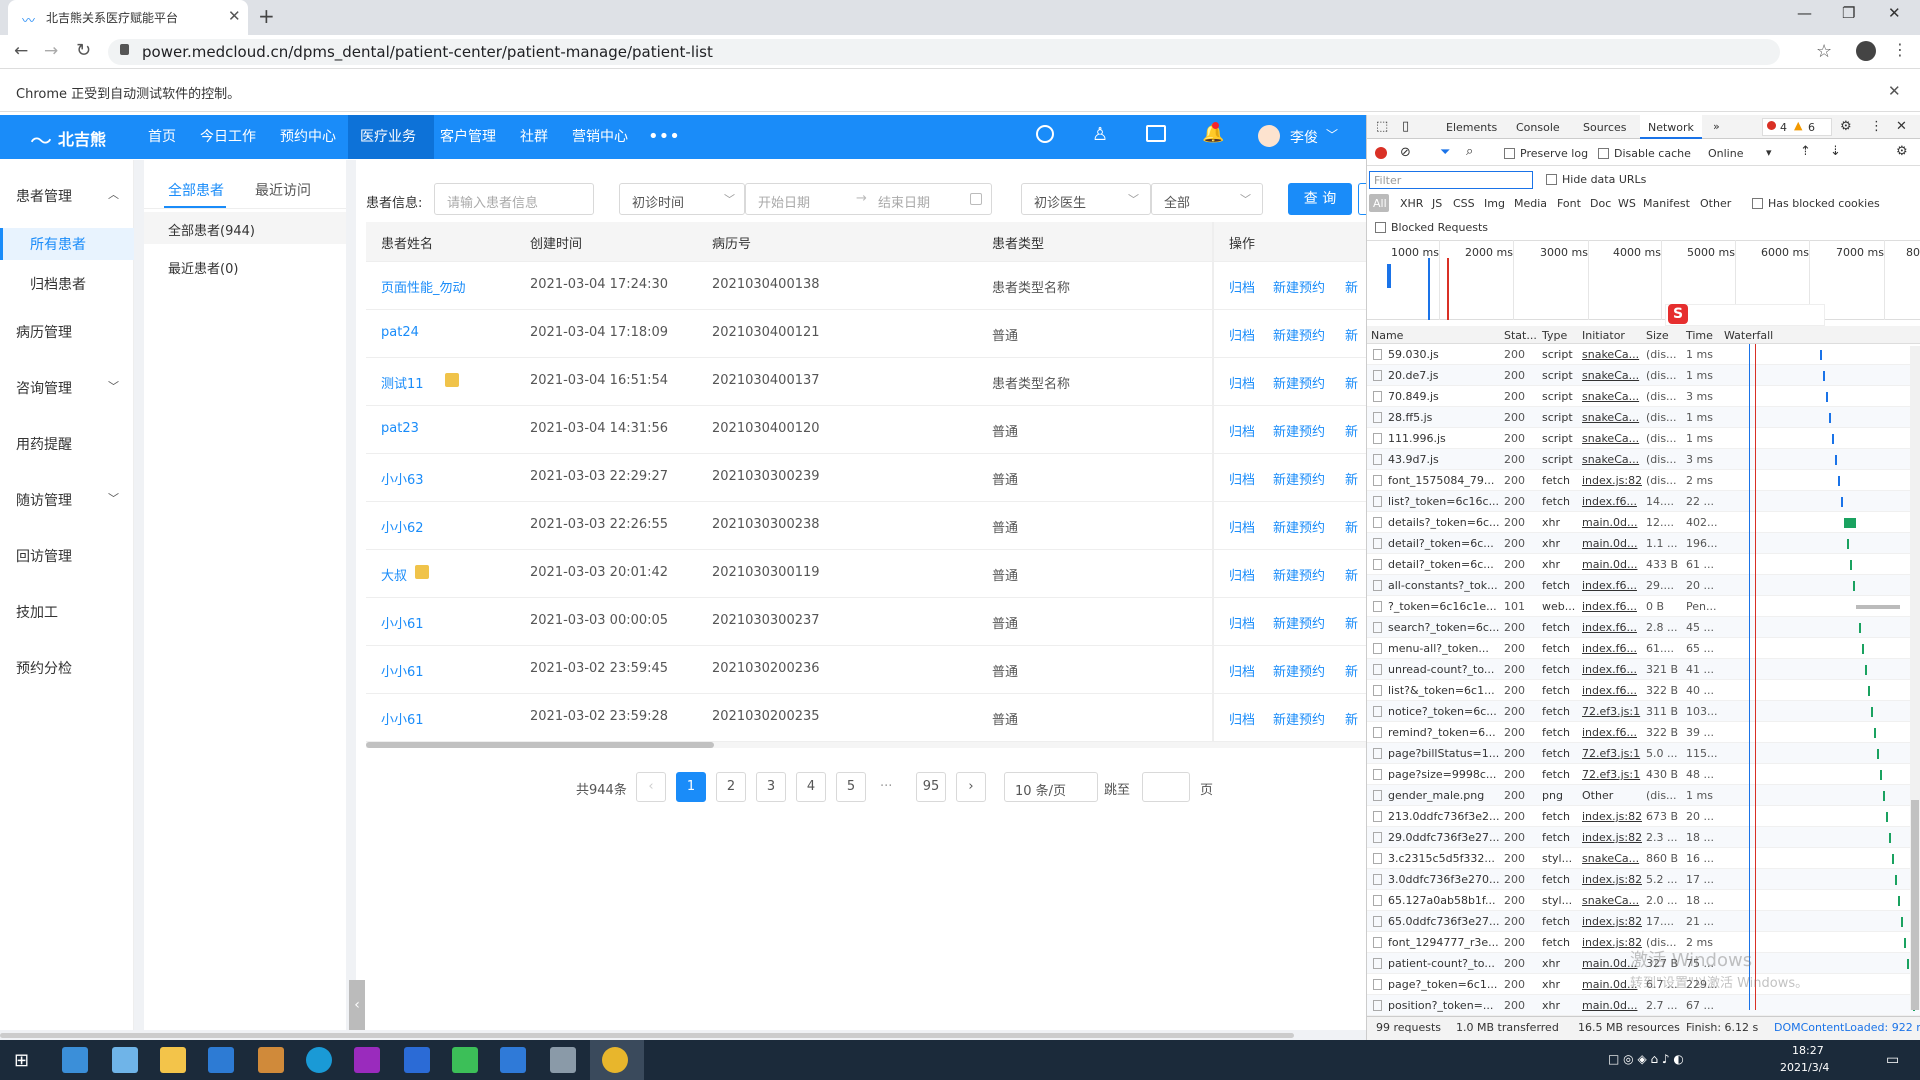 This screenshot has width=1920, height=1080. What do you see at coordinates (1666, 203) in the screenshot?
I see `type-manifest: Manifest` at bounding box center [1666, 203].